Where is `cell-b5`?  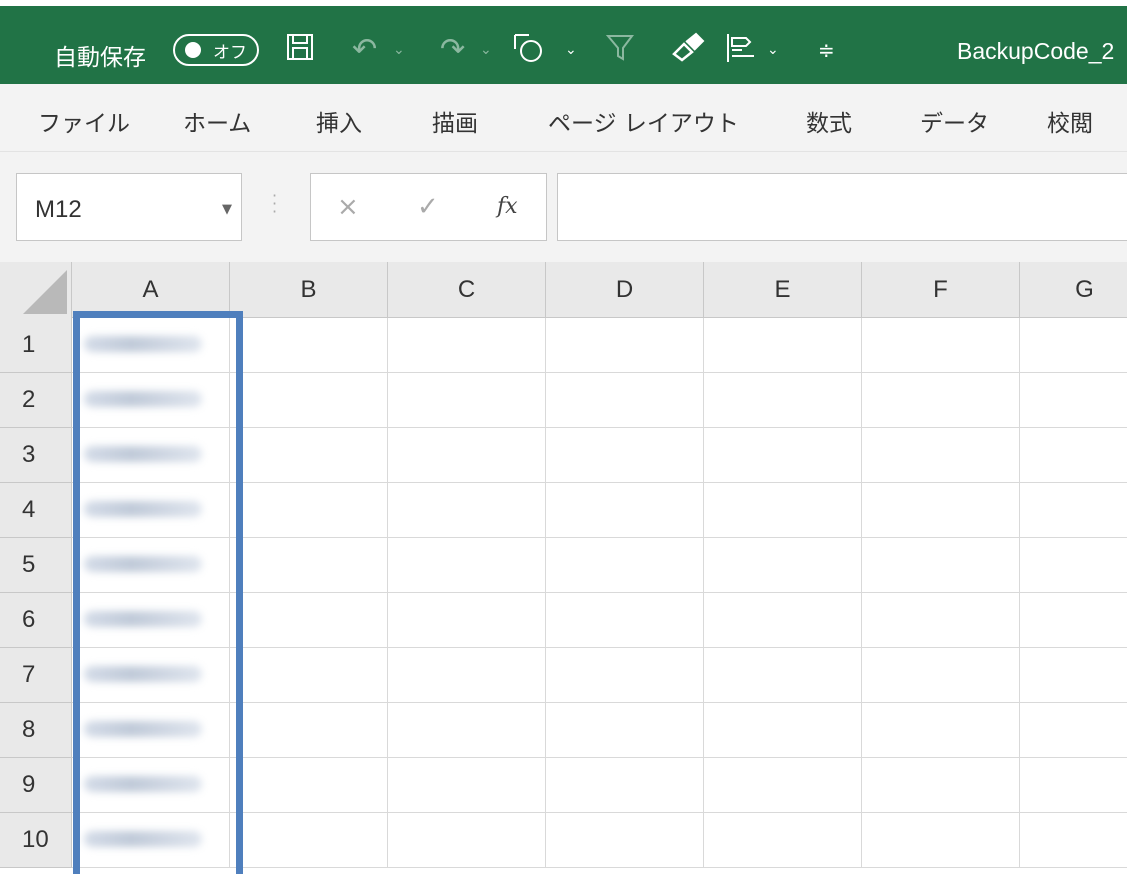 cell-b5 is located at coordinates (309, 565).